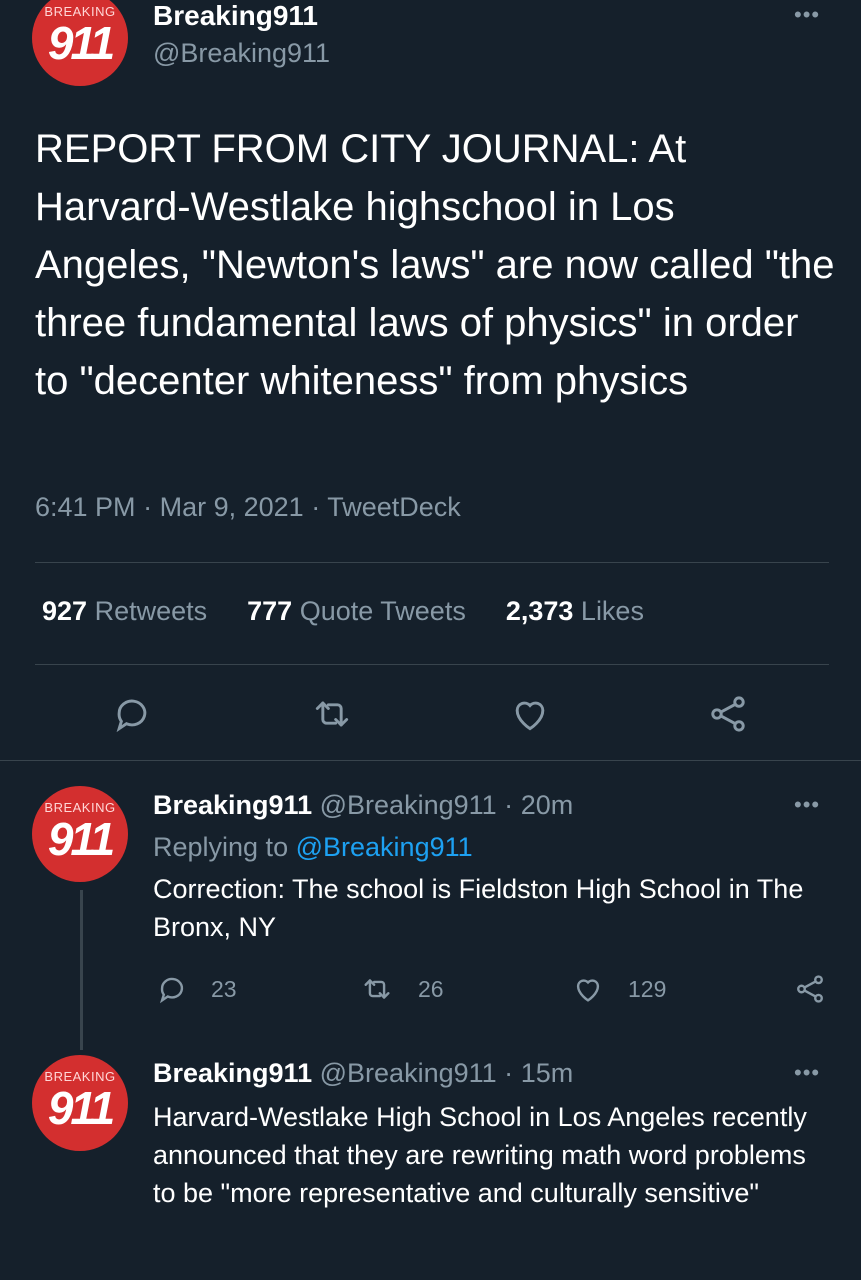 Image resolution: width=861 pixels, height=1280 pixels. Describe the element at coordinates (575, 611) in the screenshot. I see `likes-stat: 2,373 Likes` at that location.